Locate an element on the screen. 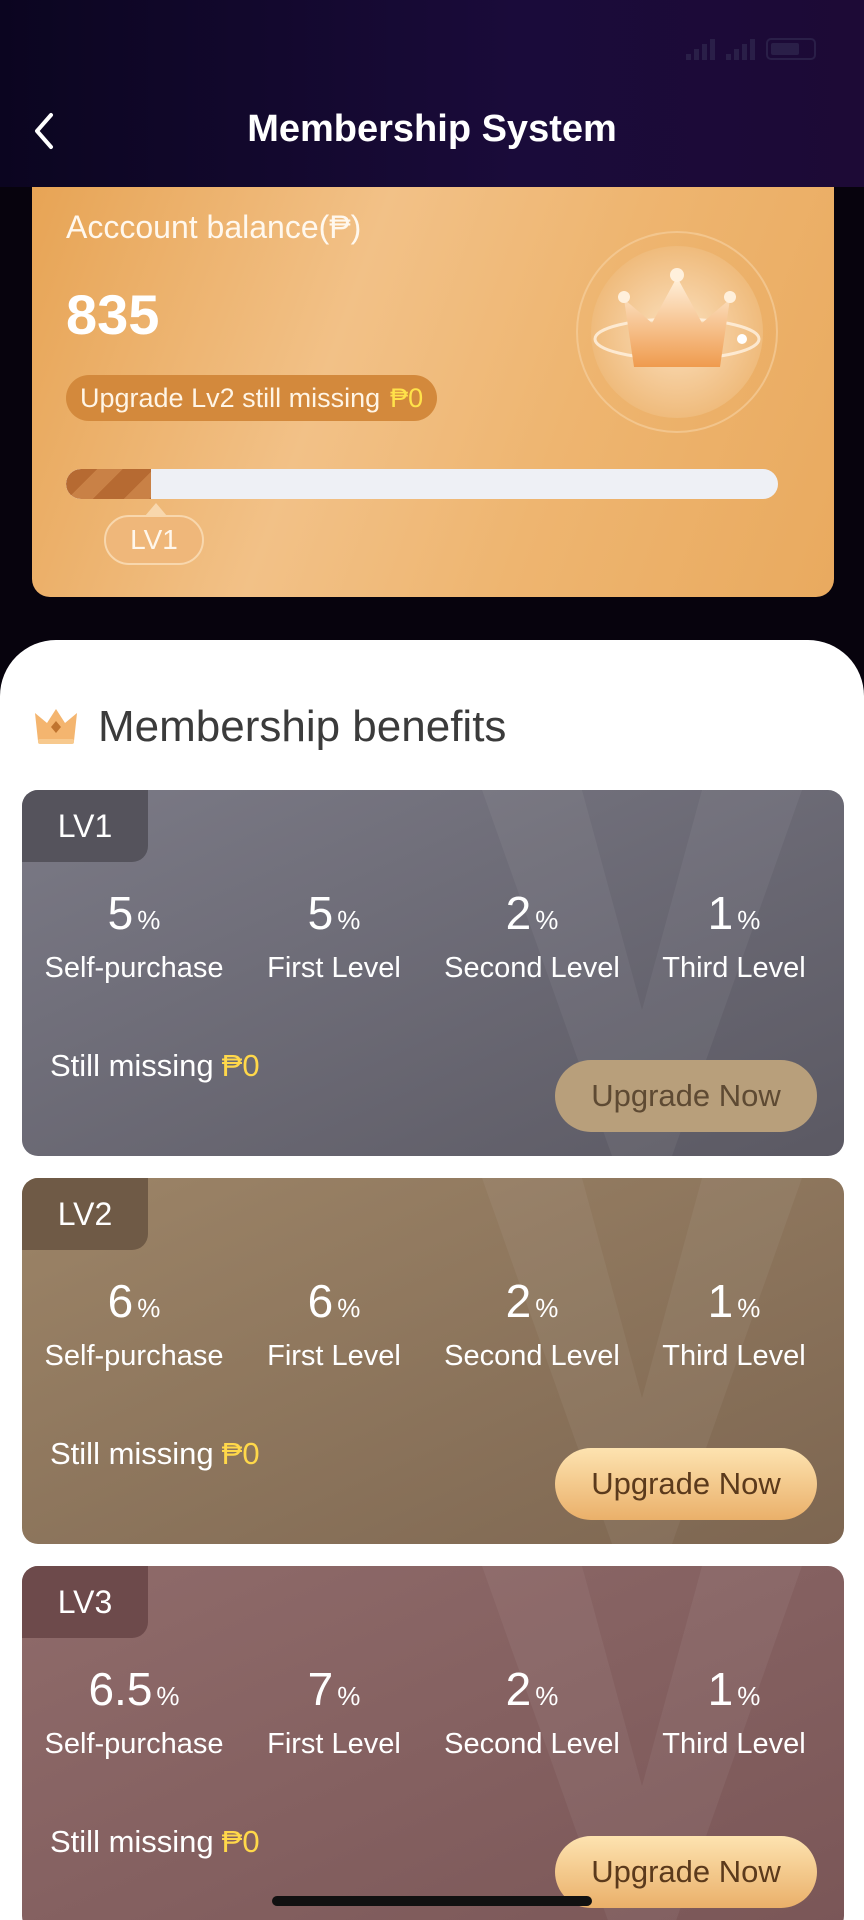  stat-first-level: 6% First Level is located at coordinates (334, 1323).